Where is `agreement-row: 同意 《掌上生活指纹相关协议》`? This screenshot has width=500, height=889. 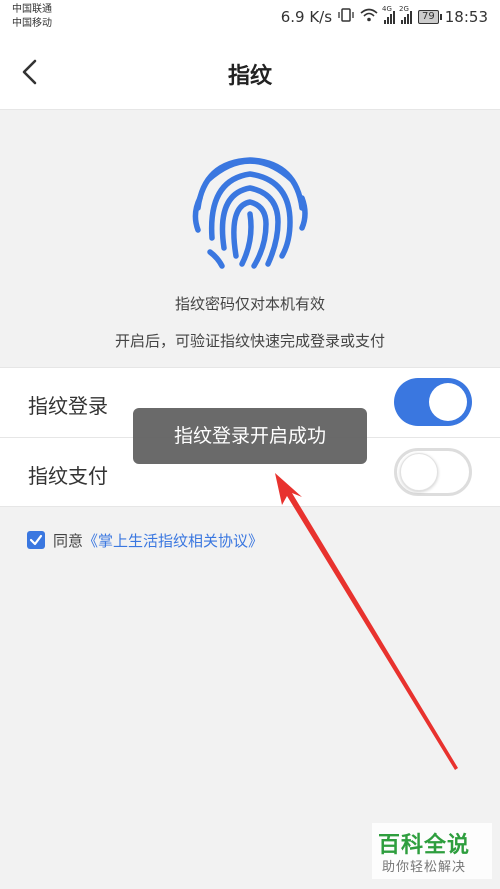
agreement-row: 同意 《掌上生活指纹相关协议》 is located at coordinates (145, 540).